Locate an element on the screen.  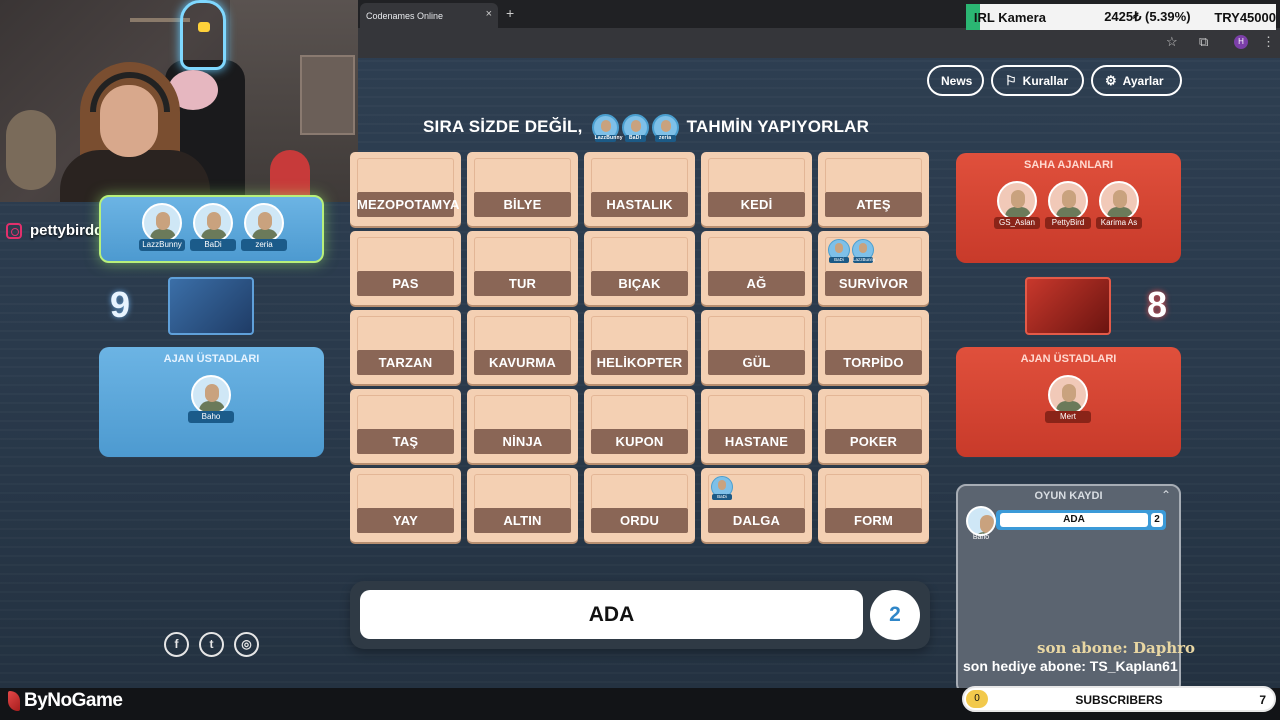
word-card: BaDi LazzBunny SURVİVOR is located at coordinates (873, 268).